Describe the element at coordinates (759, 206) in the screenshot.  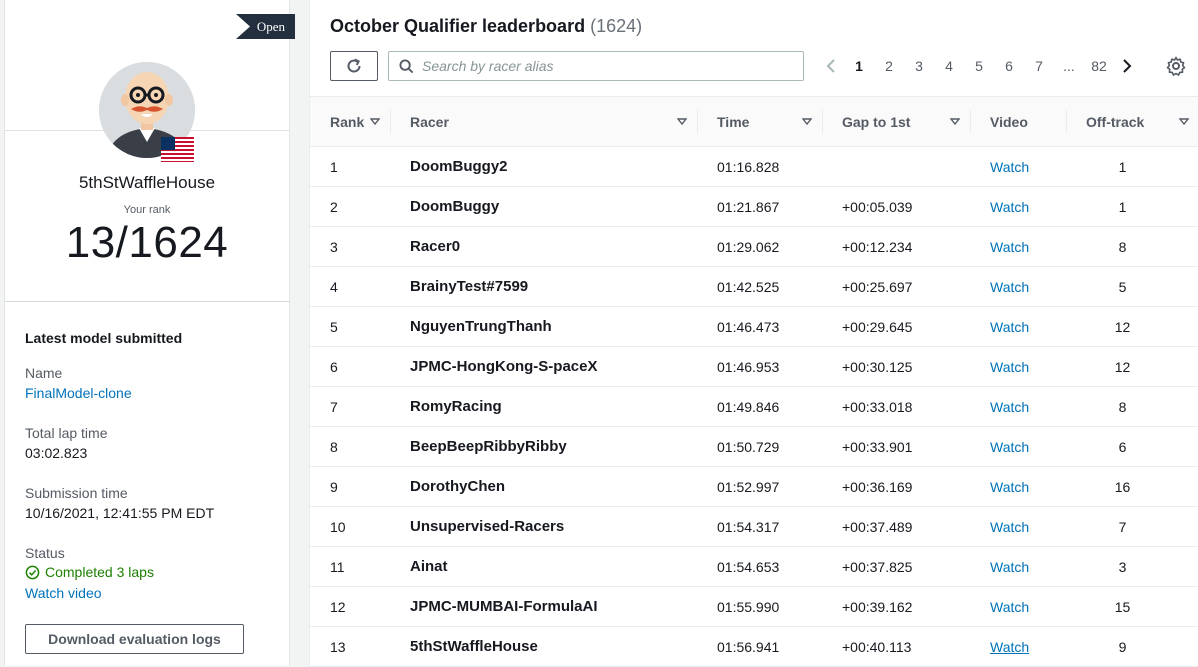
I see `cell-time: 01:21.867` at that location.